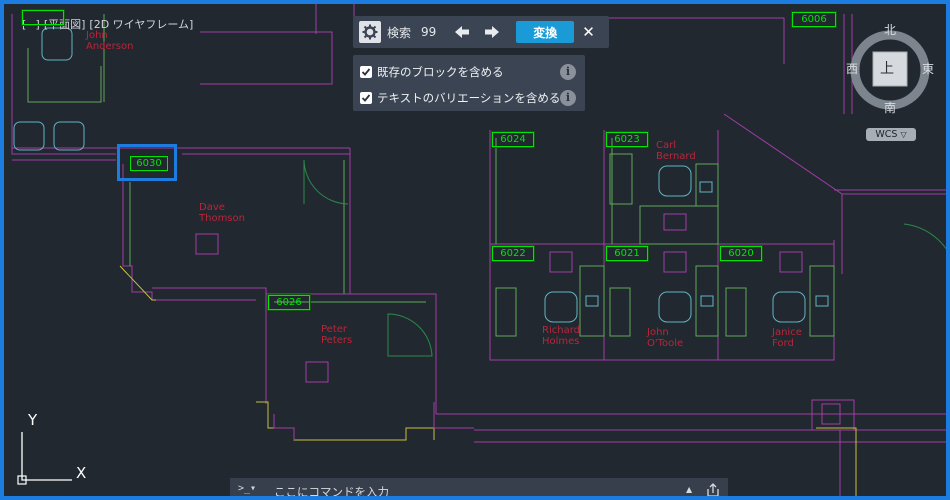 The image size is (950, 500). I want to click on search-count: 99, so click(429, 32).